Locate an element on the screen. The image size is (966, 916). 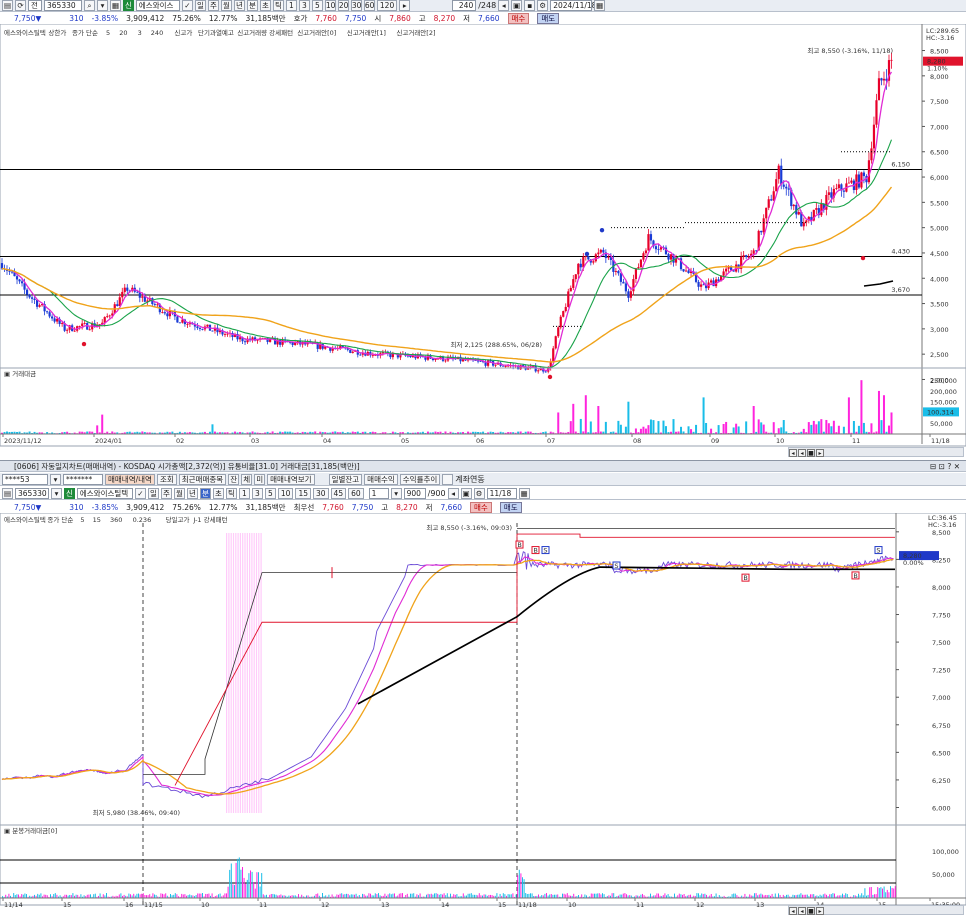
account-dropdown-icon: ▾ is located at coordinates (55, 479).